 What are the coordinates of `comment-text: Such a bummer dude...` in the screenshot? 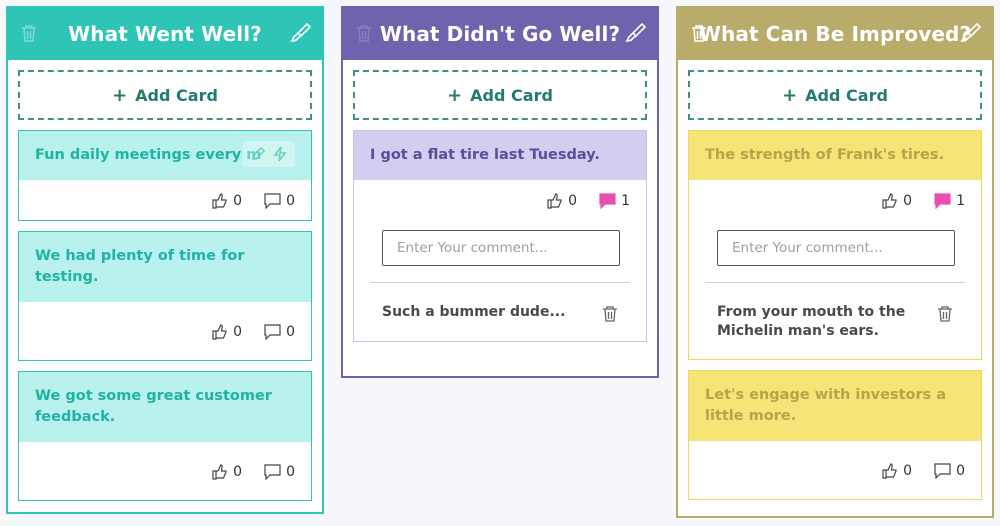 It's located at (474, 312).